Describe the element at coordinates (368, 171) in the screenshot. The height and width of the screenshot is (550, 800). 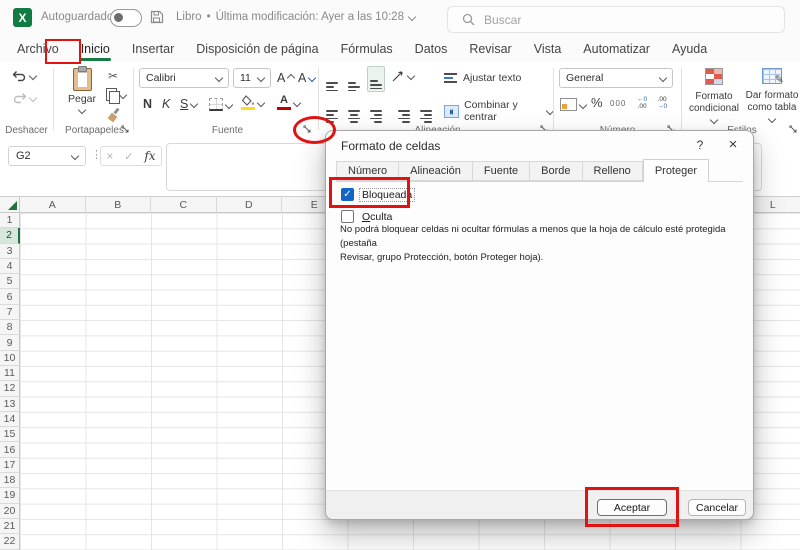
I see `dialog-tab-numero: Número` at that location.